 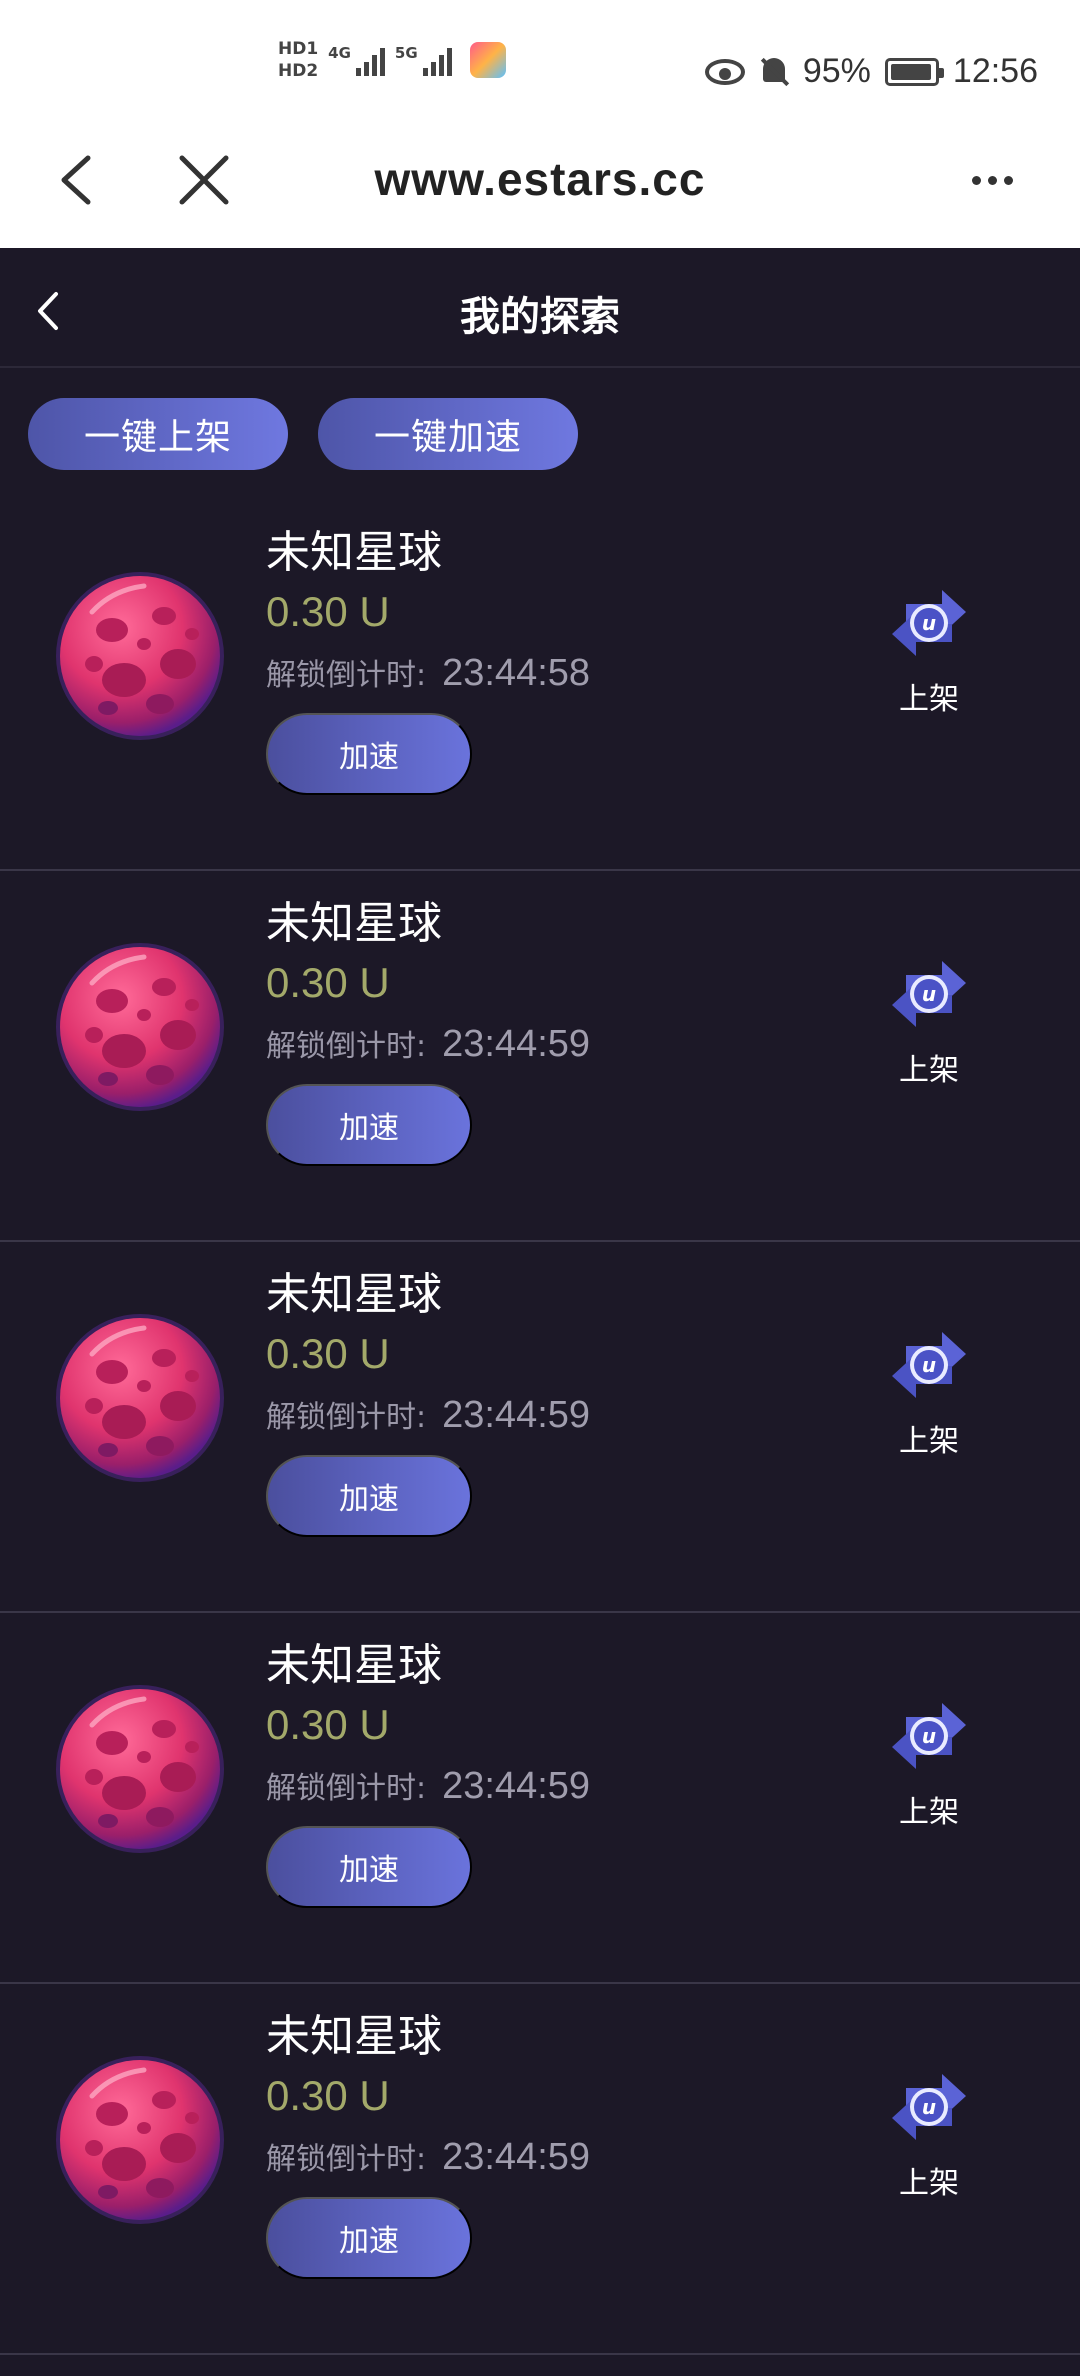 I want to click on hd1-label: HD1, so click(x=298, y=49).